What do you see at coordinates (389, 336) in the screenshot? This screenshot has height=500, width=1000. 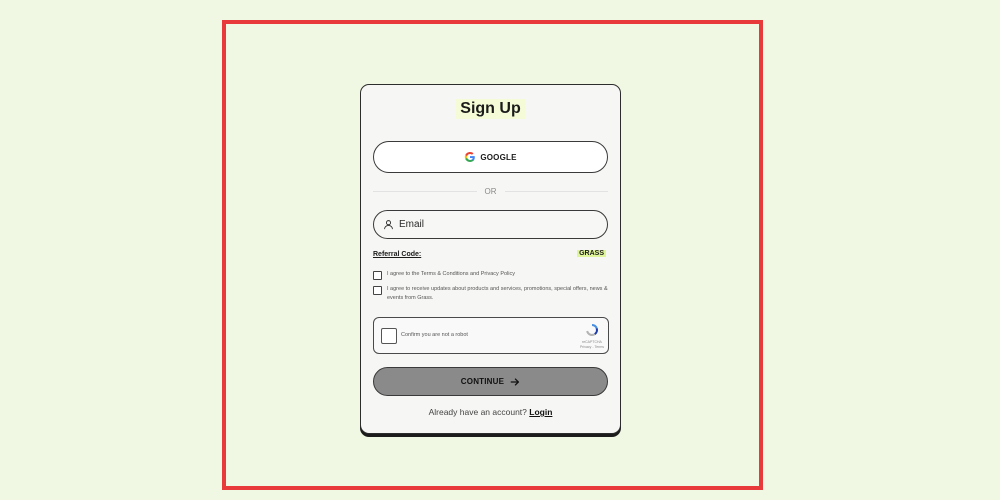 I see `recaptcha-checkbox` at bounding box center [389, 336].